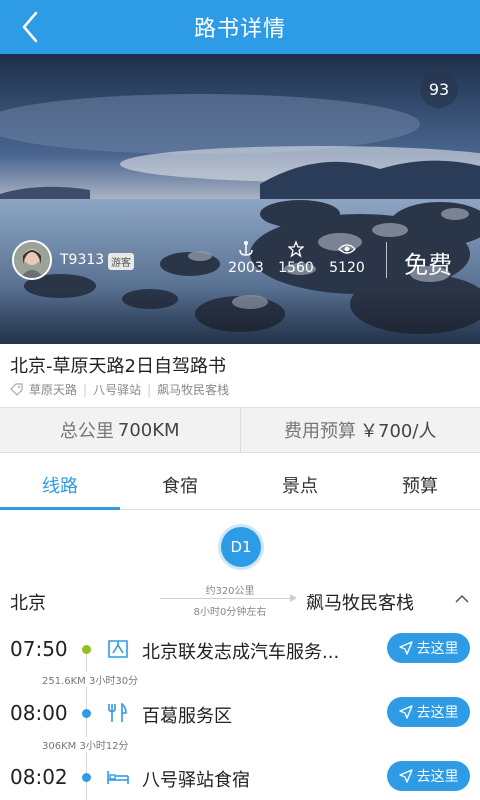  Describe the element at coordinates (28, 603) in the screenshot. I see `day-start: 北京` at that location.